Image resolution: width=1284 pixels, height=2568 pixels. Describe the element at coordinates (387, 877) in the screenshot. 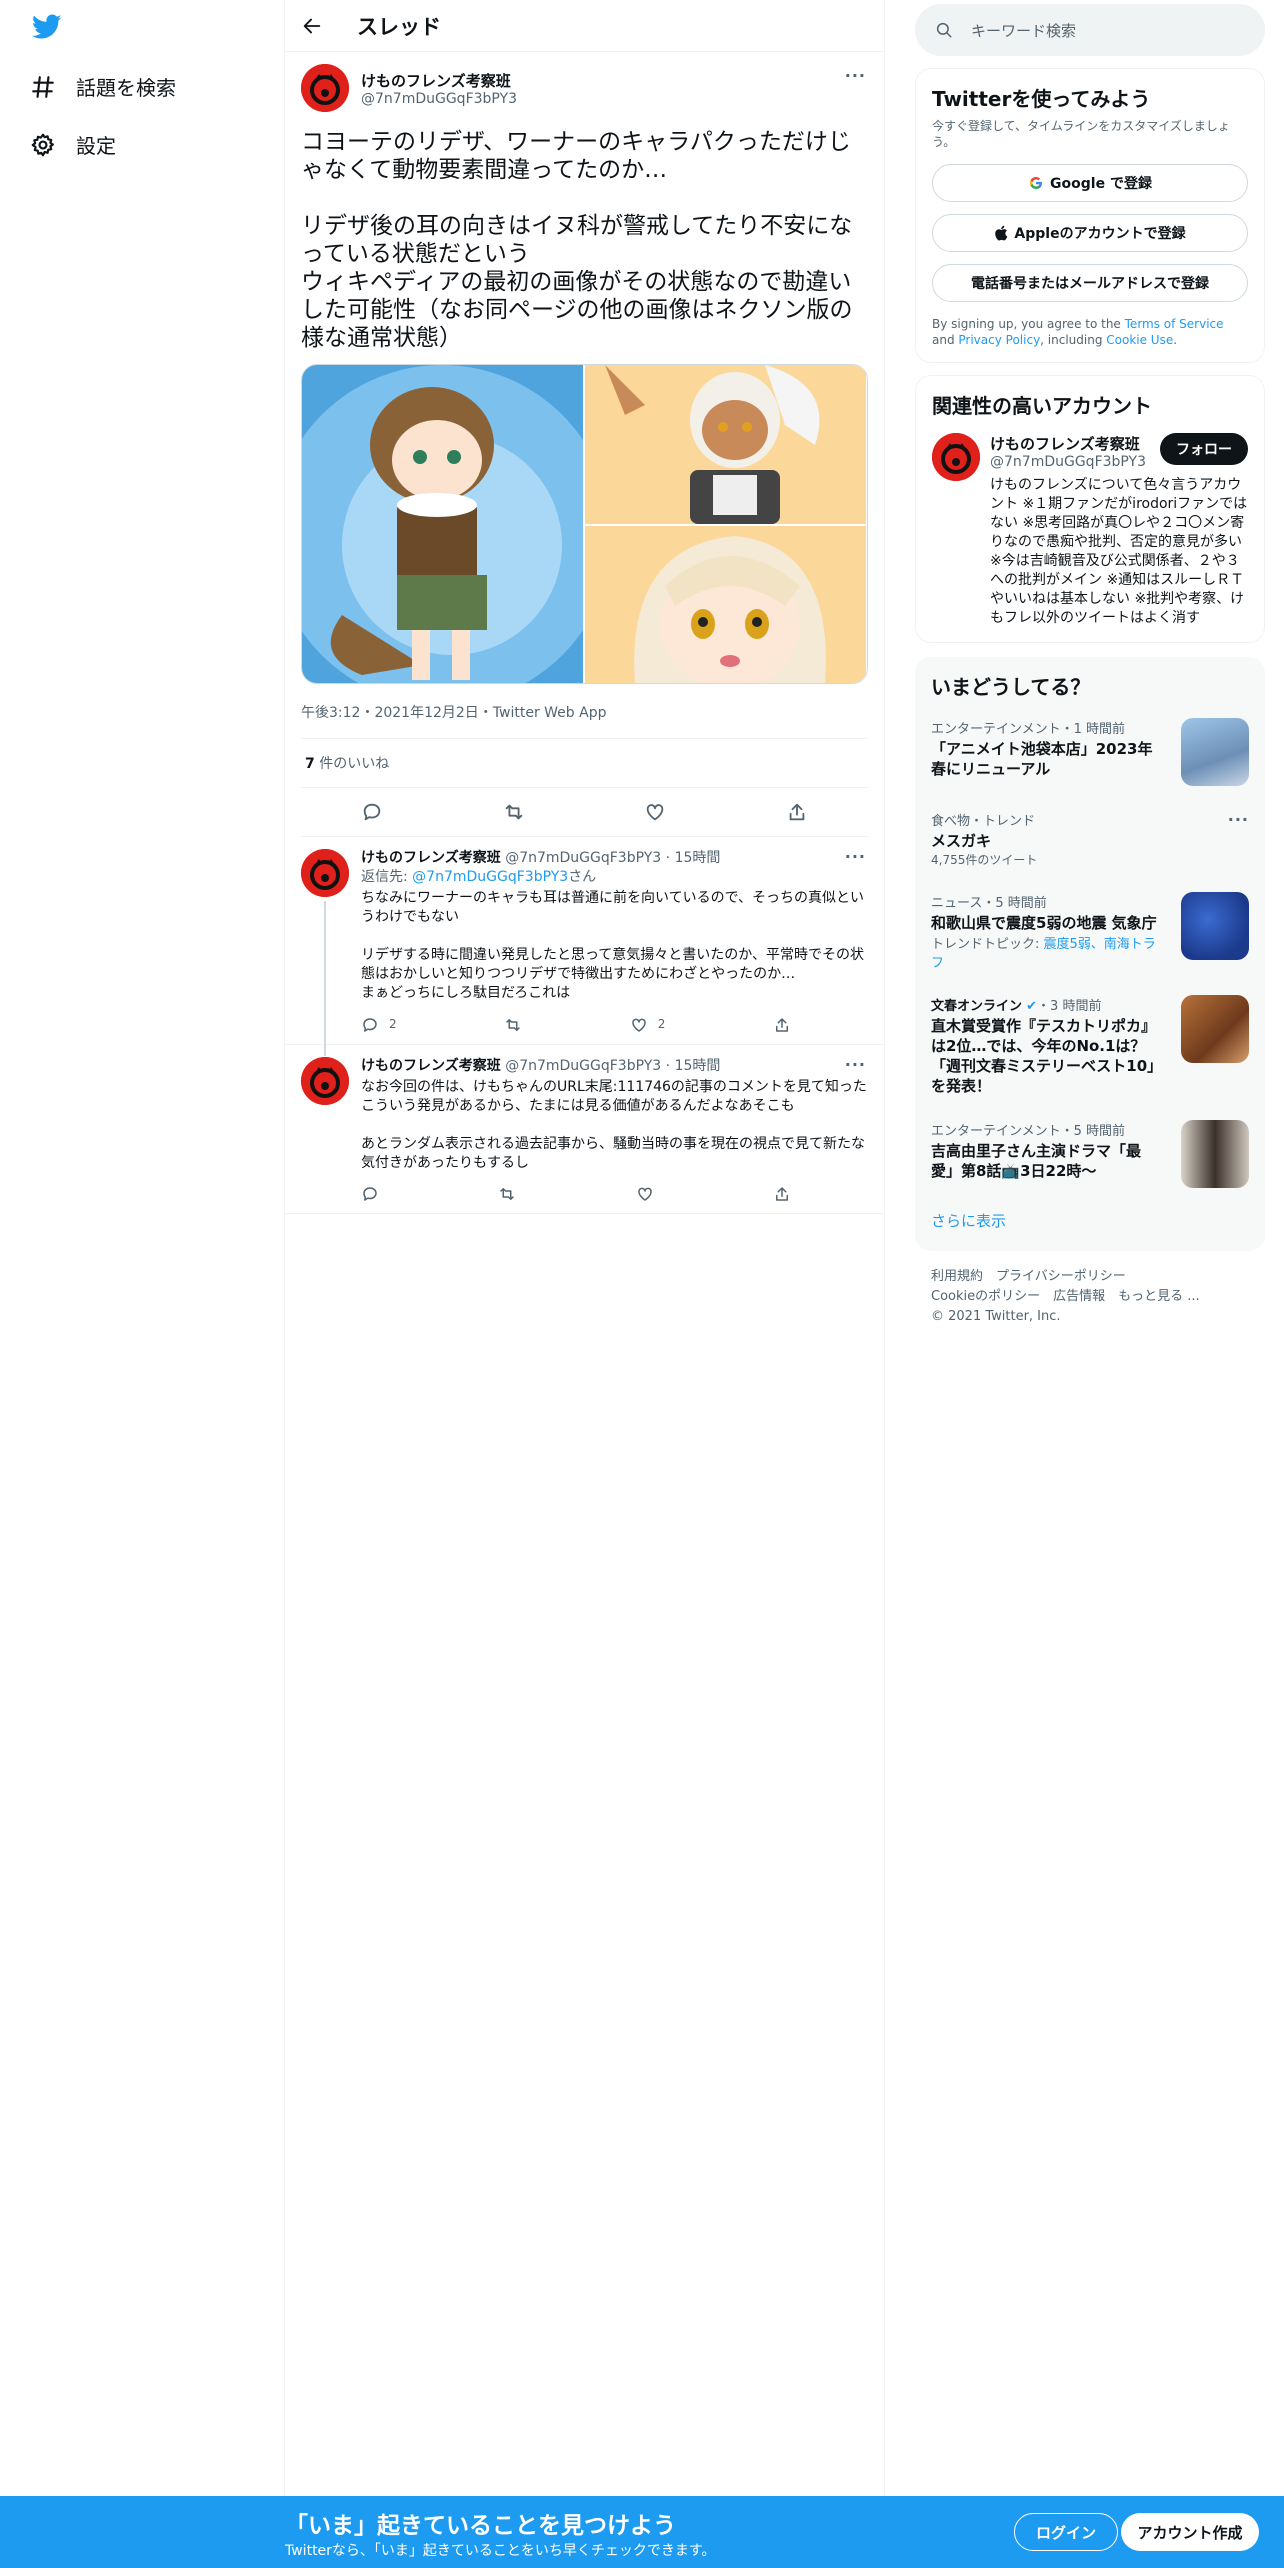

I see `reply-to-prefix: 返信先:` at that location.